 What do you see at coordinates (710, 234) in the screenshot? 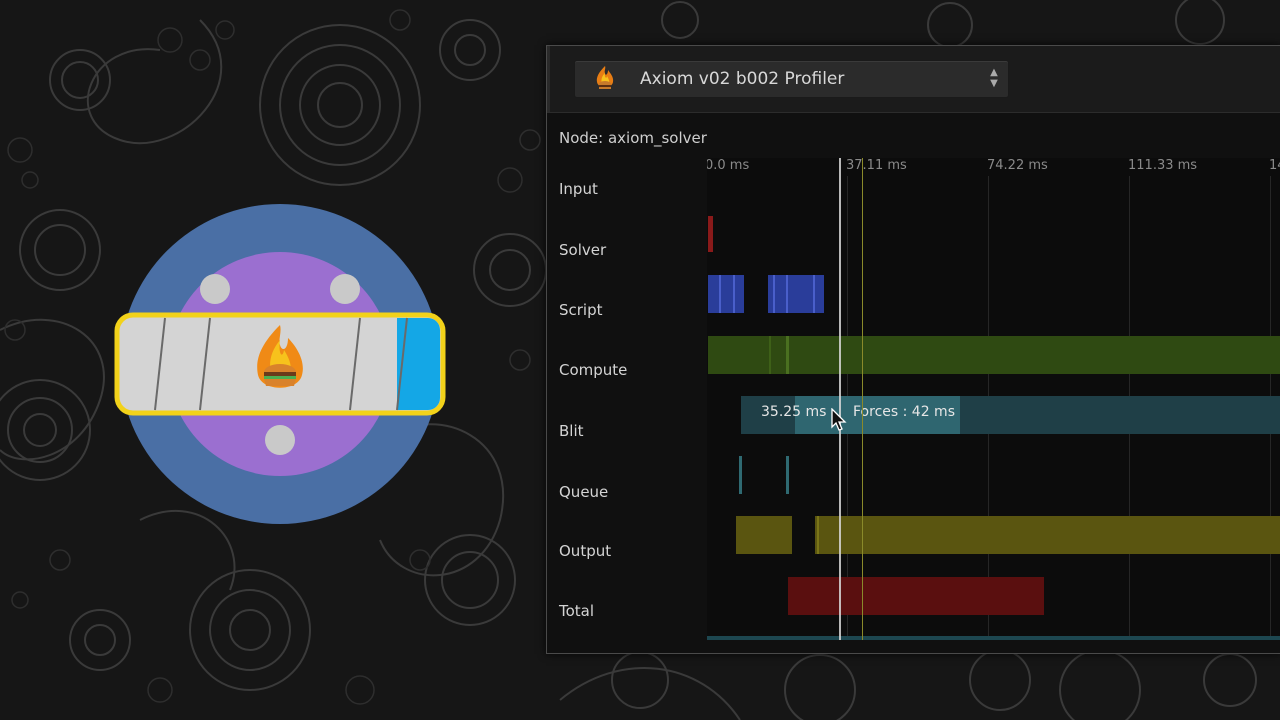
I see `input-bar` at bounding box center [710, 234].